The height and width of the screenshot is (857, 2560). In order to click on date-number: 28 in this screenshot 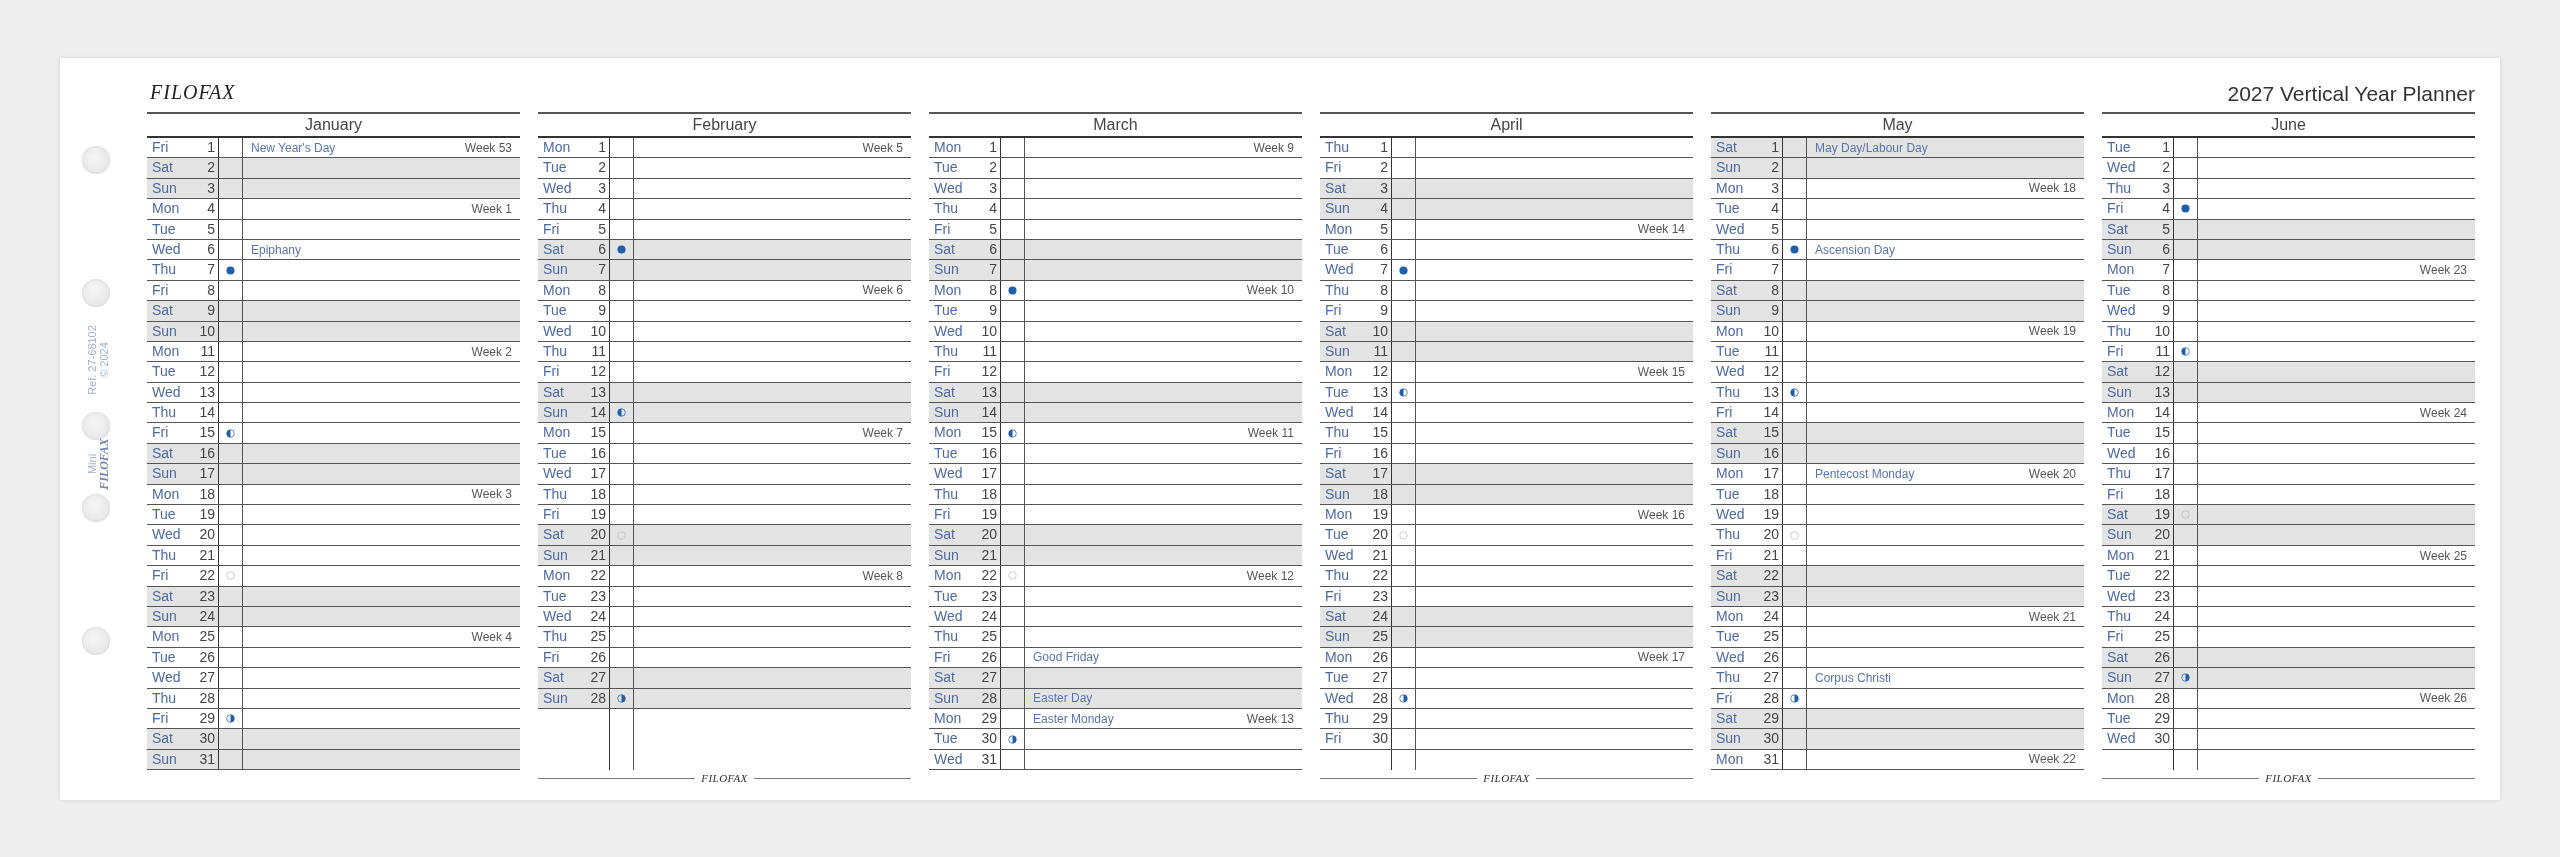, I will do `click(598, 698)`.